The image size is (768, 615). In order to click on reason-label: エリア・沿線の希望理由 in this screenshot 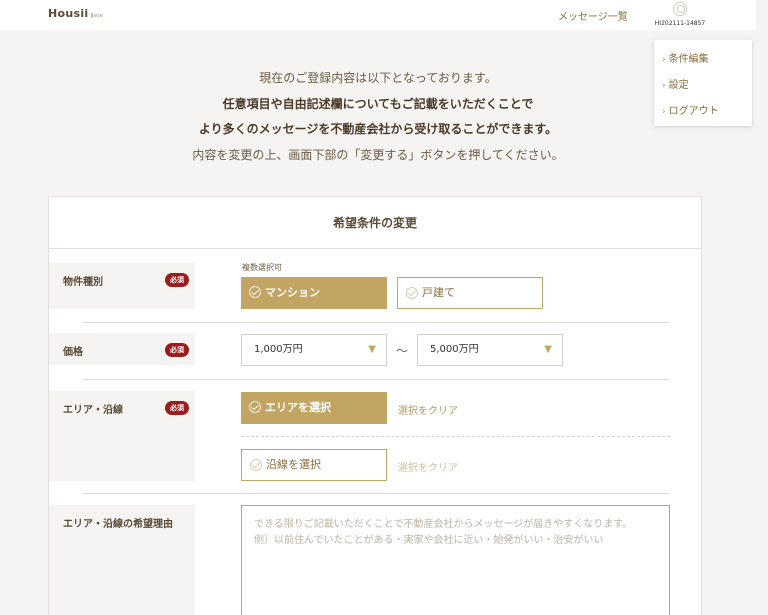, I will do `click(122, 560)`.